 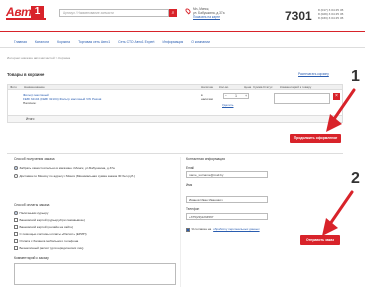 I want to click on consent-link: обработку персональных данных, so click(x=236, y=229).